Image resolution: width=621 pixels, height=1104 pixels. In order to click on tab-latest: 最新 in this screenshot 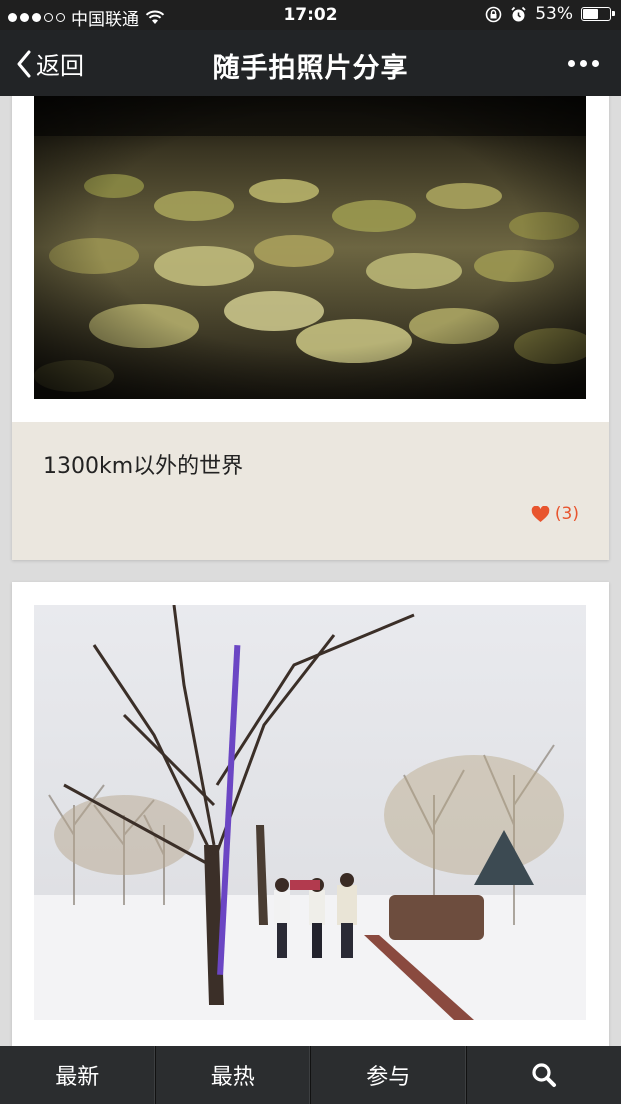, I will do `click(78, 1075)`.